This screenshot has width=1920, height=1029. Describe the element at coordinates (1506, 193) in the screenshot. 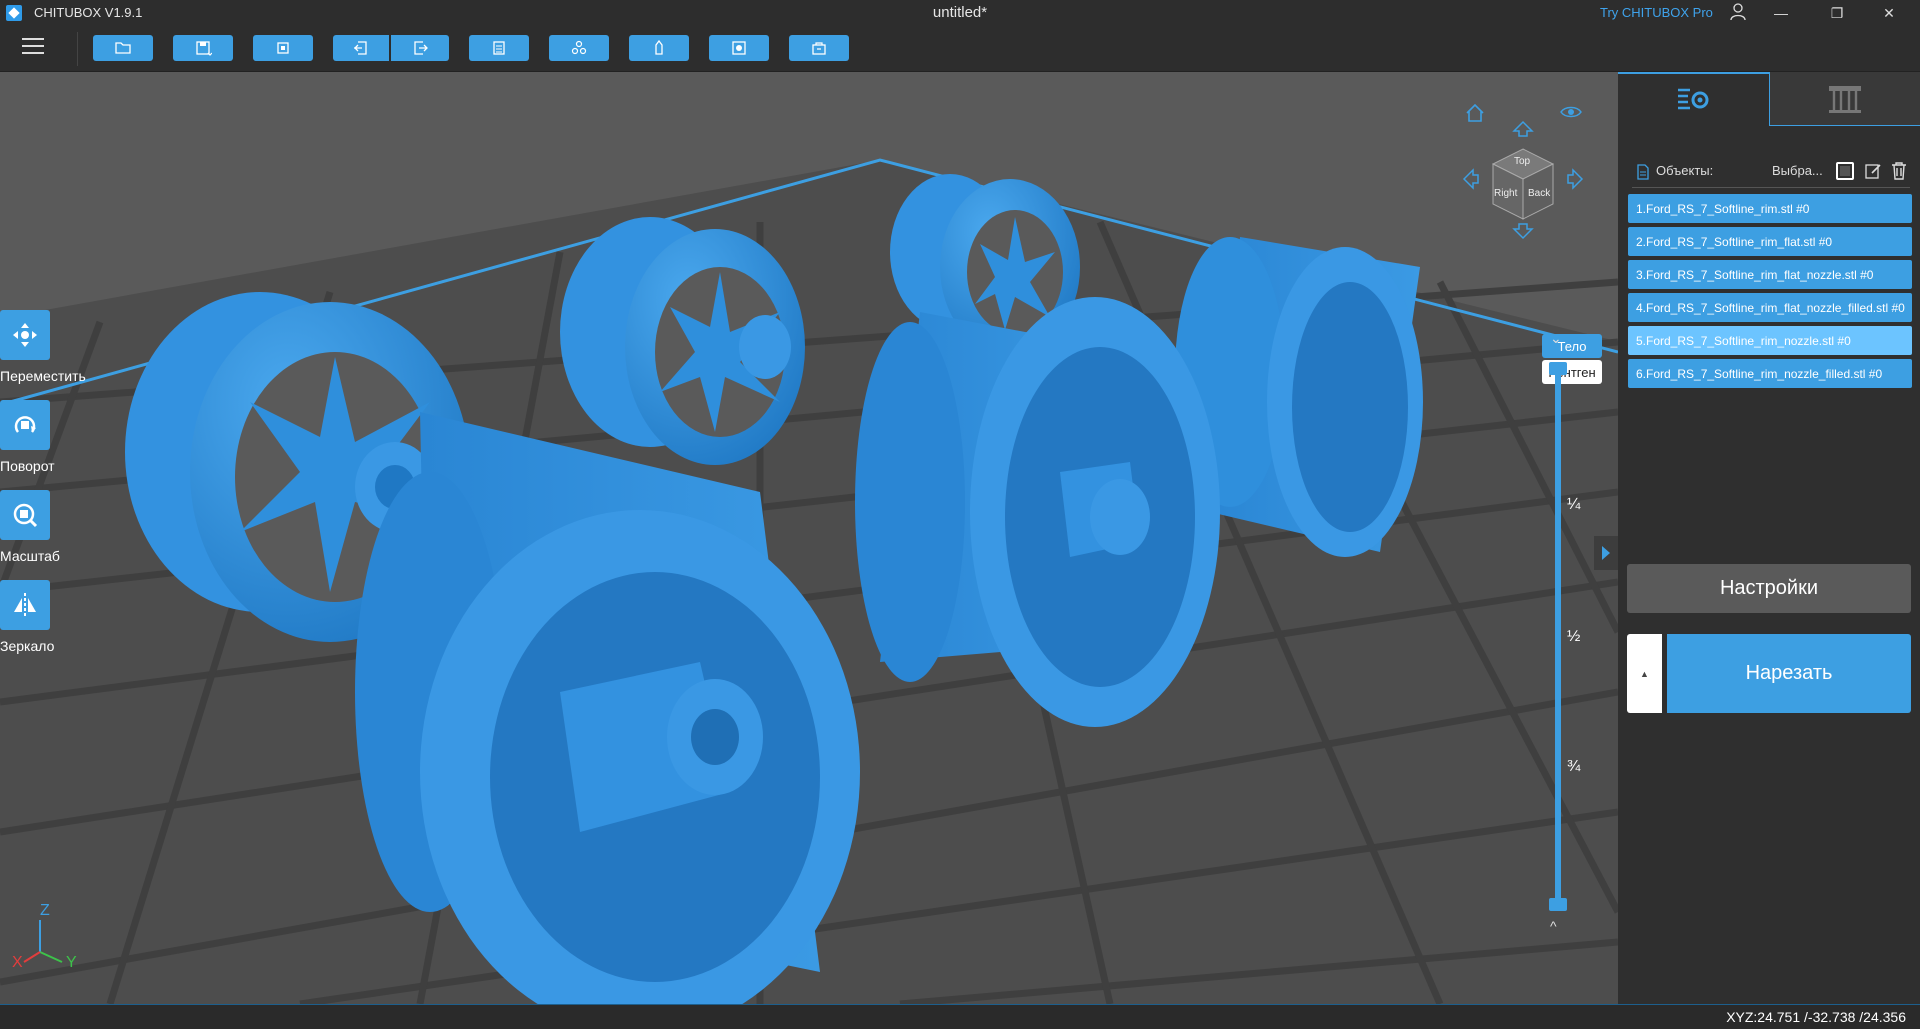

I see `cube-right-label: Right` at that location.